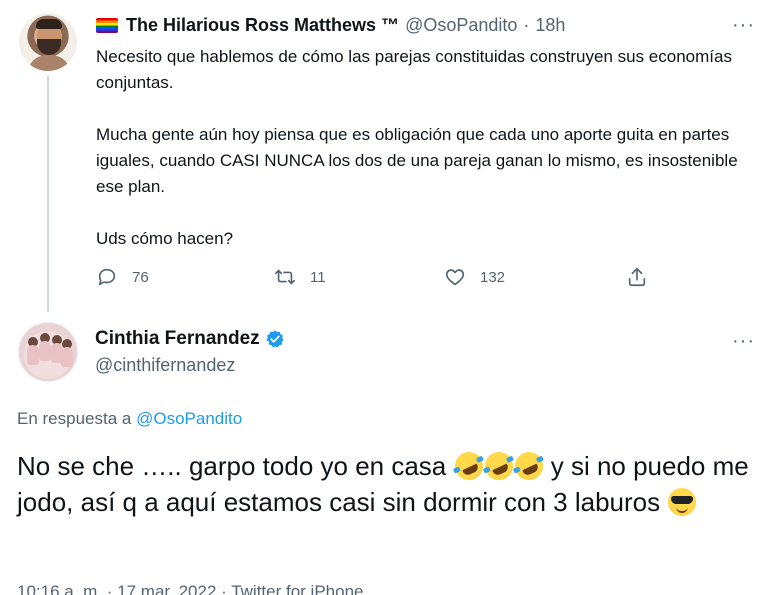 The width and height of the screenshot is (767, 595). What do you see at coordinates (550, 25) in the screenshot?
I see `tweet-time: 18h` at bounding box center [550, 25].